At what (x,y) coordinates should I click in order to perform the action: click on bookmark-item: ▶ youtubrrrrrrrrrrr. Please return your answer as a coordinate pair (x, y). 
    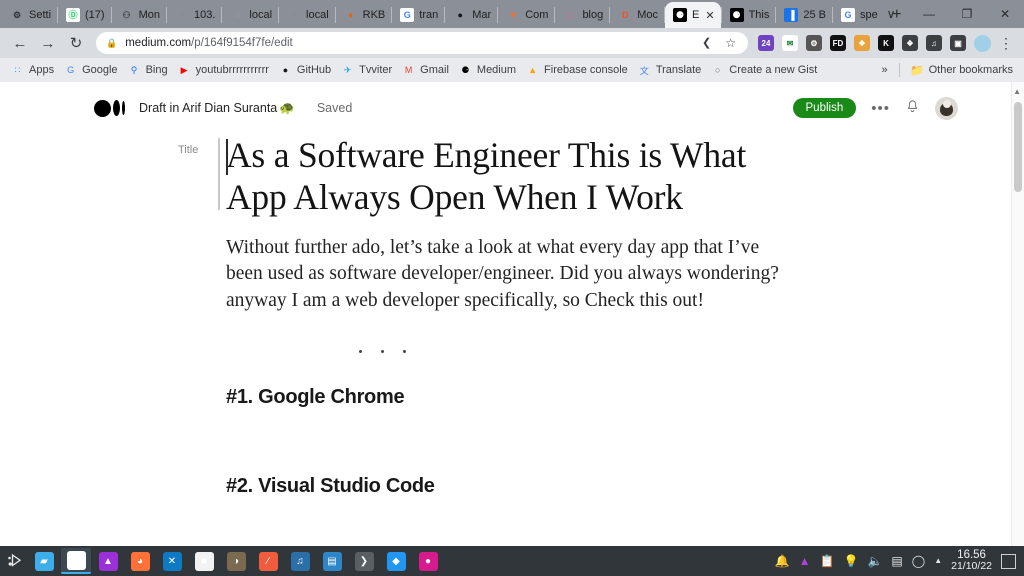
    Looking at the image, I should click on (223, 70).